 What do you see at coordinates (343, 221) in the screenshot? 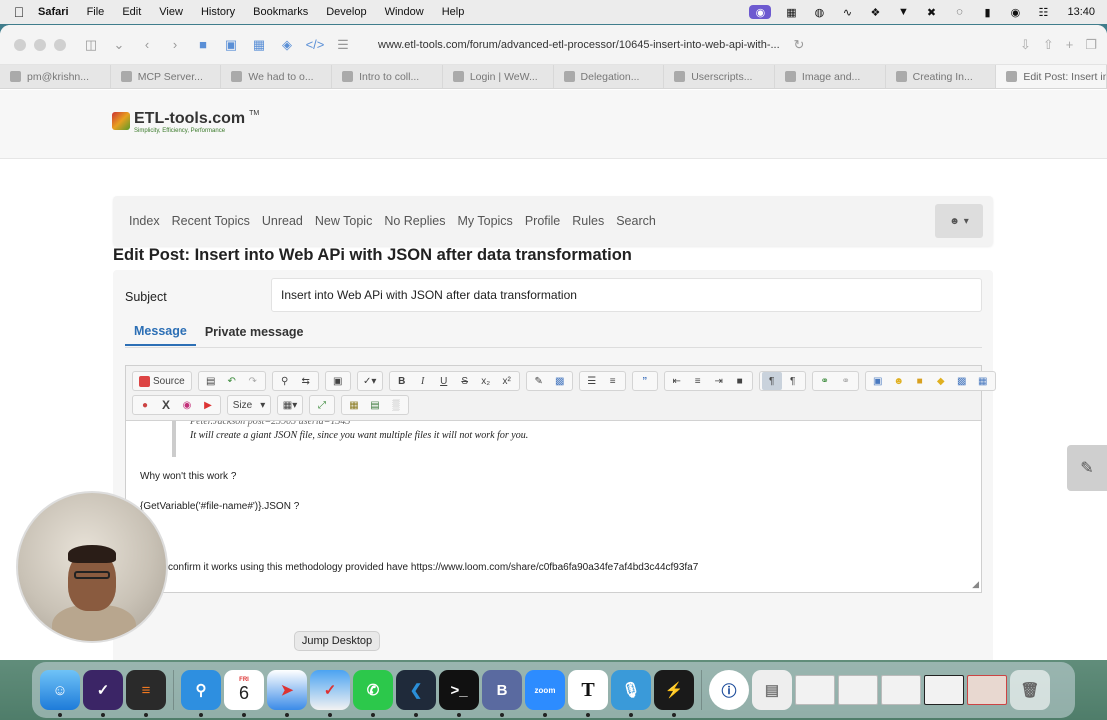
I see `nav-new-topic: New Topic` at bounding box center [343, 221].